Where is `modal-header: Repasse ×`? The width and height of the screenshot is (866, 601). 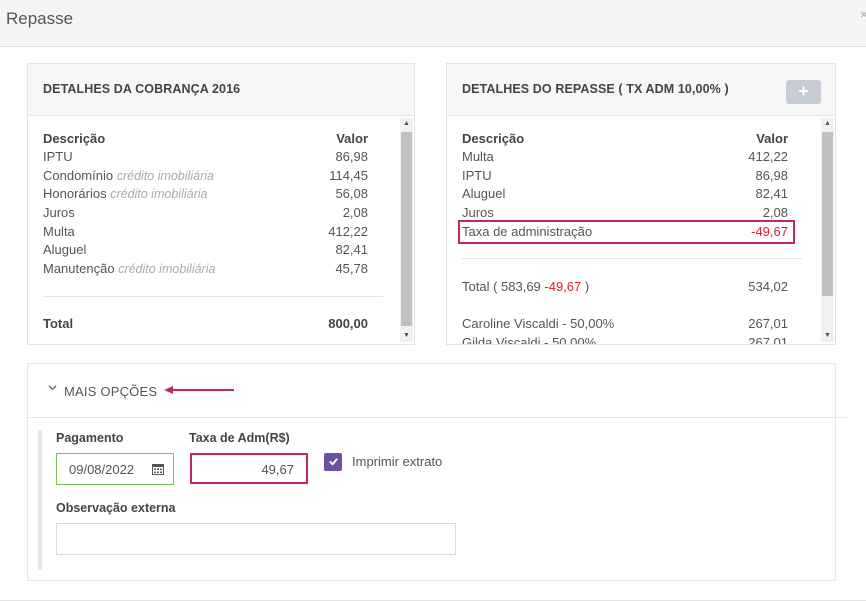 modal-header: Repasse × is located at coordinates (433, 23).